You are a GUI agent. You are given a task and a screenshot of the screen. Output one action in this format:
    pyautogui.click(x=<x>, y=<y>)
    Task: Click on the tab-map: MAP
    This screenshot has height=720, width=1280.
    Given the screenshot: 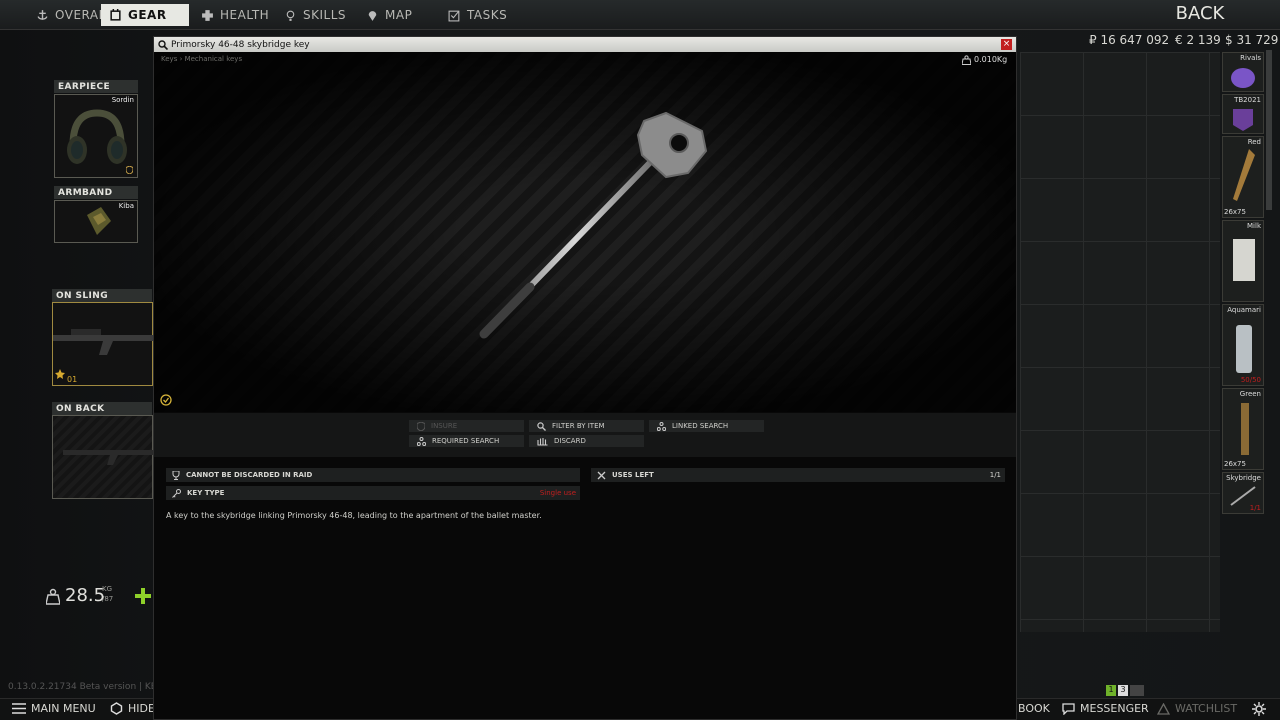 What is the action you would take?
    pyautogui.click(x=389, y=15)
    